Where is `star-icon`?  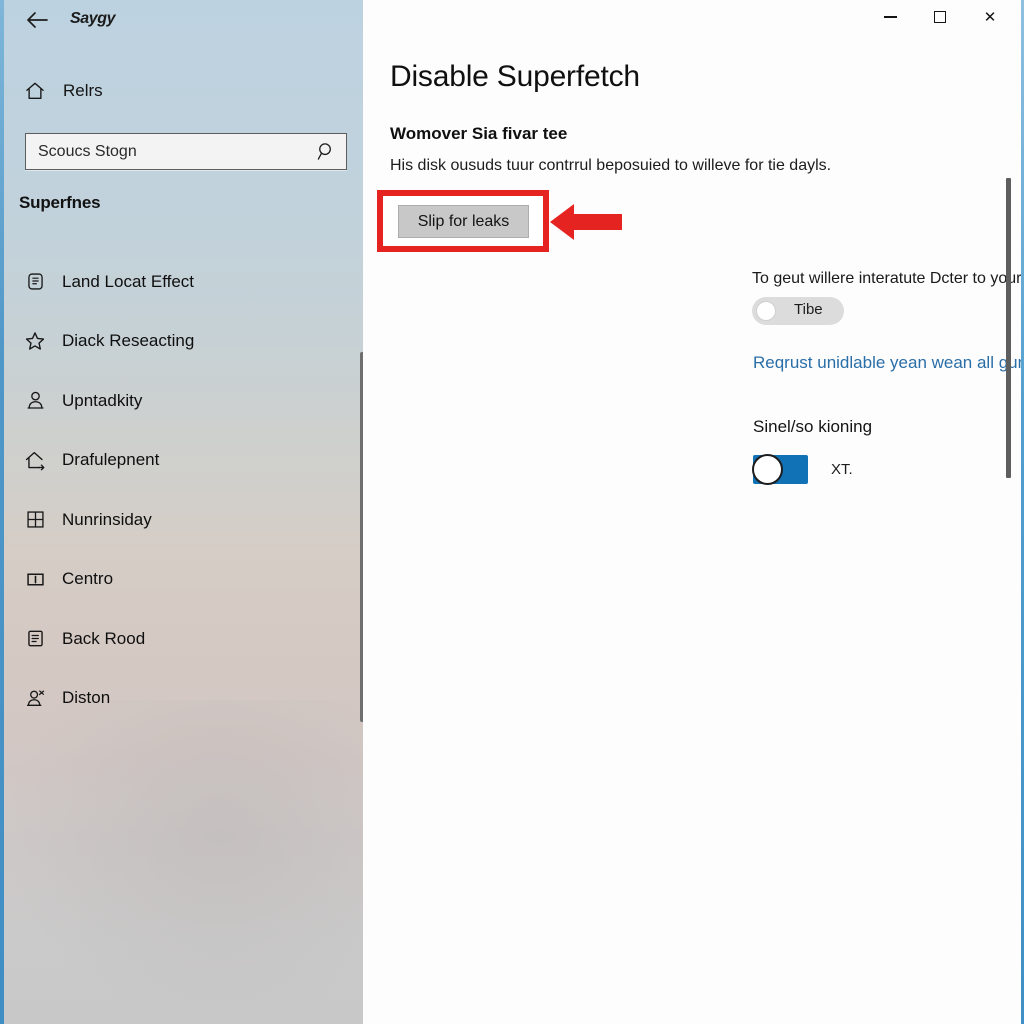
star-icon is located at coordinates (35, 341).